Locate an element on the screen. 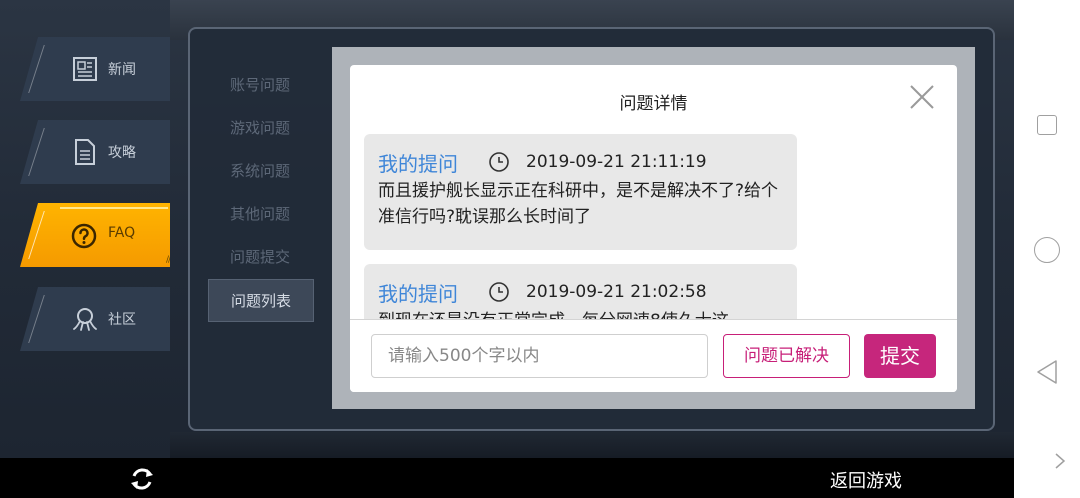 Image resolution: width=1080 pixels, height=498 pixels. nav-item-community: 社区 is located at coordinates (95, 319).